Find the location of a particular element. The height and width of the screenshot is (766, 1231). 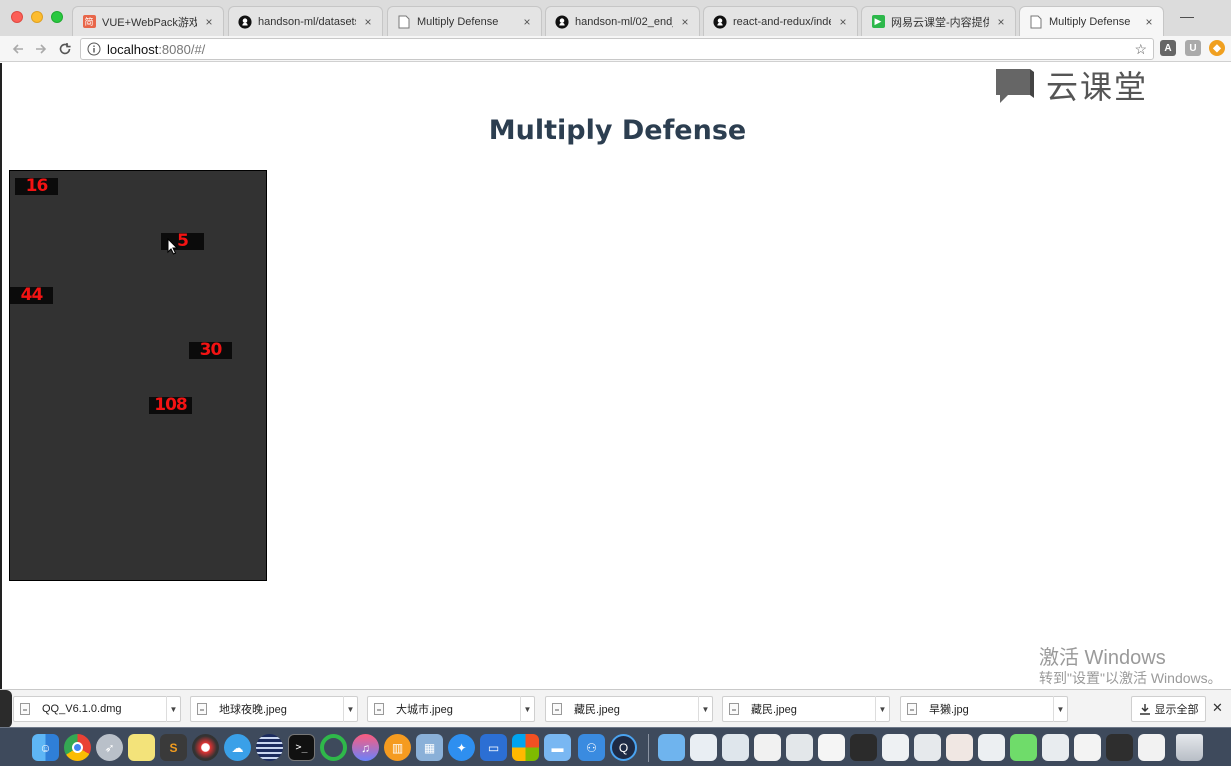

download-item: 旱獭.jpg ▼ is located at coordinates (984, 709).